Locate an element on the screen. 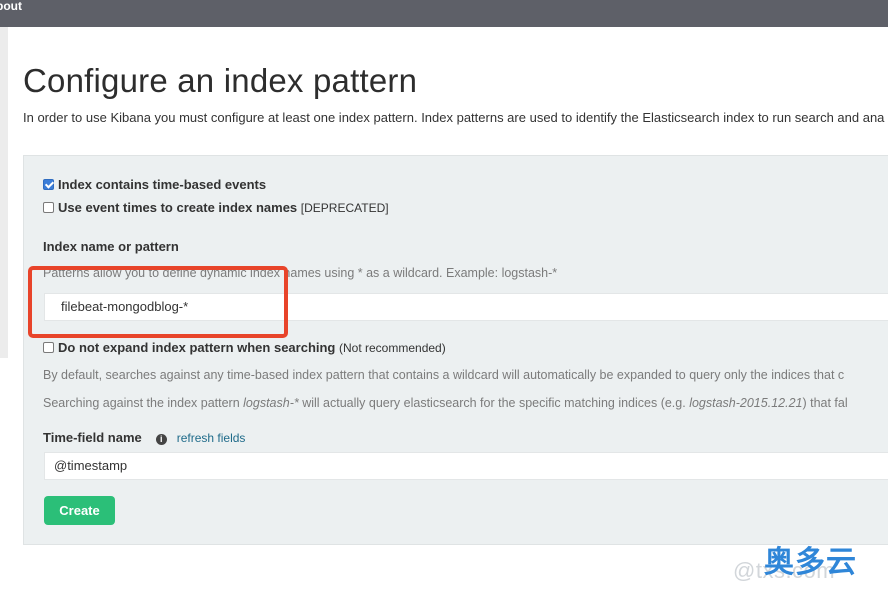  index-name-label: Index name or pattern is located at coordinates (111, 246).